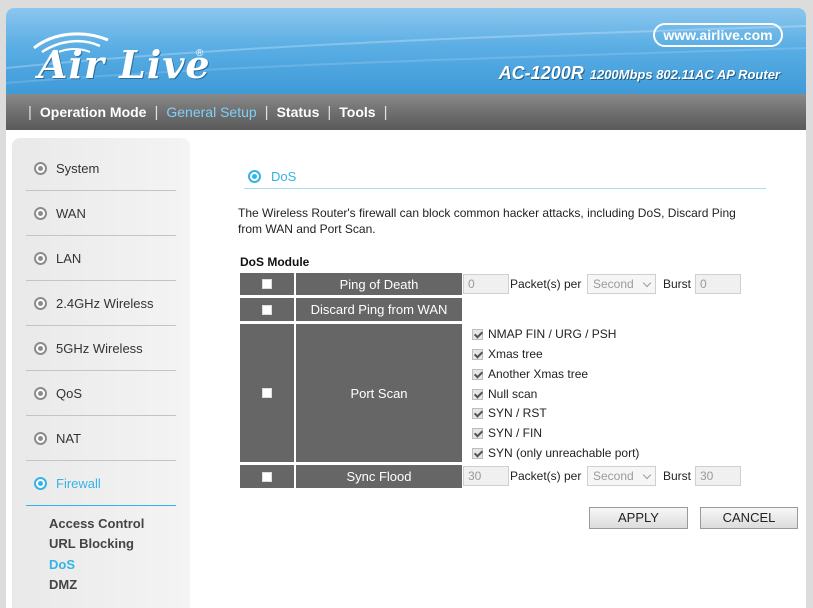  What do you see at coordinates (504, 394) in the screenshot?
I see `port-scan-option-null-scan: Null scan` at bounding box center [504, 394].